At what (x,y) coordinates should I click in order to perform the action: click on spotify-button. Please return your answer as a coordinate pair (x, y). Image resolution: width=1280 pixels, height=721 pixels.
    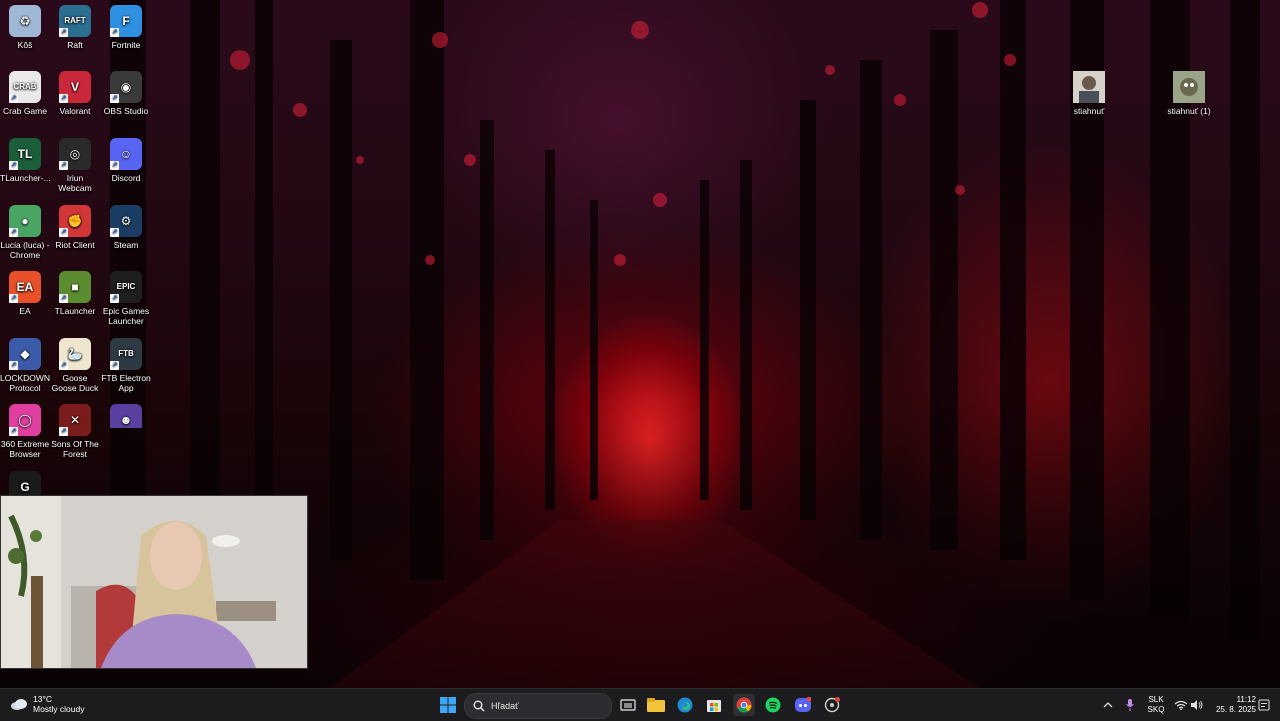
    Looking at the image, I should click on (773, 705).